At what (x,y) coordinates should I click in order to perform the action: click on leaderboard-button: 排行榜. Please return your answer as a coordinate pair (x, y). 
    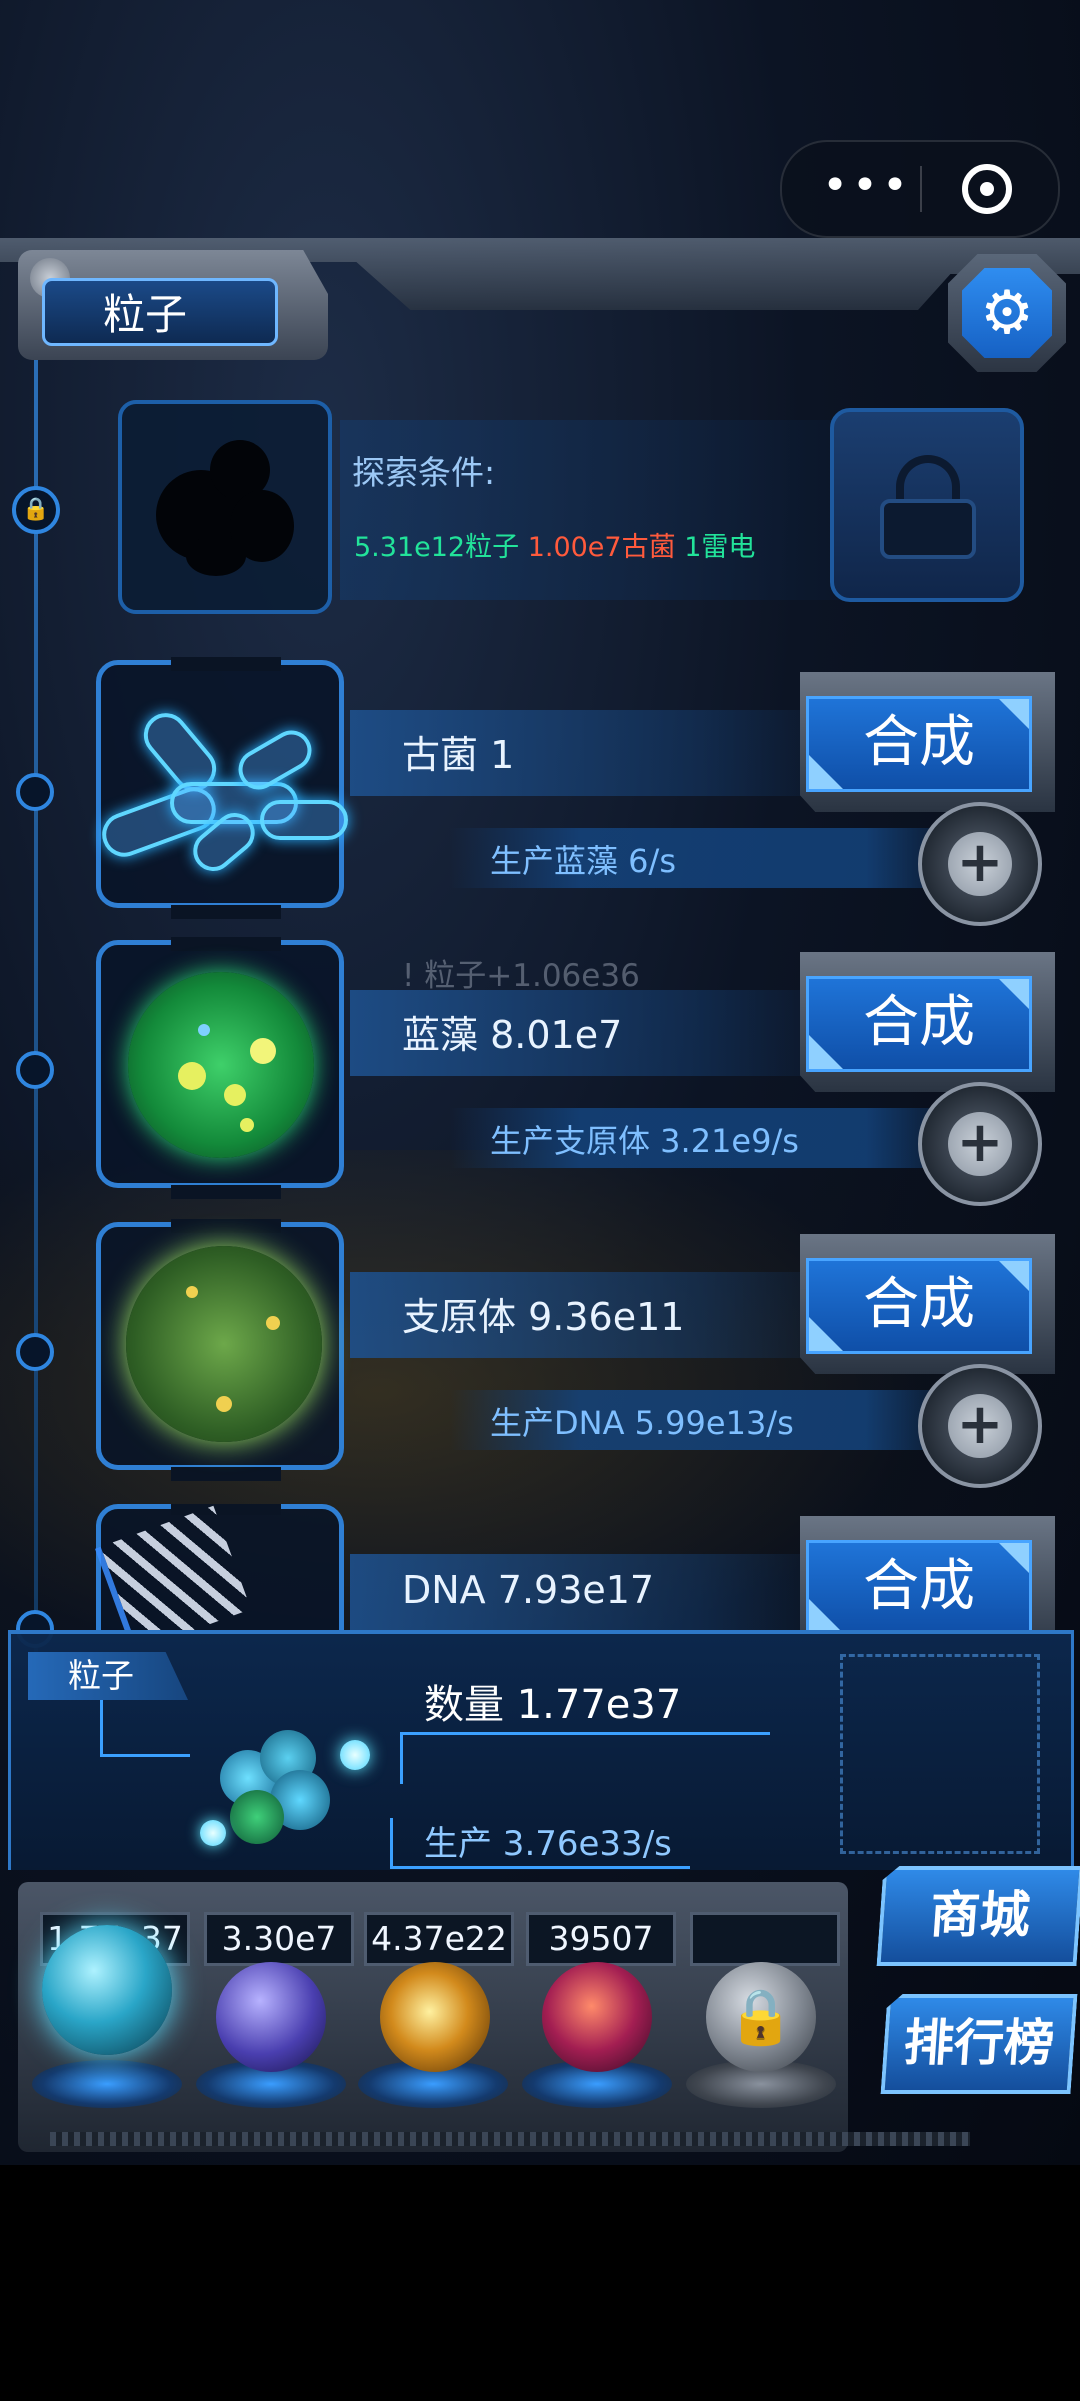
    Looking at the image, I should click on (979, 2044).